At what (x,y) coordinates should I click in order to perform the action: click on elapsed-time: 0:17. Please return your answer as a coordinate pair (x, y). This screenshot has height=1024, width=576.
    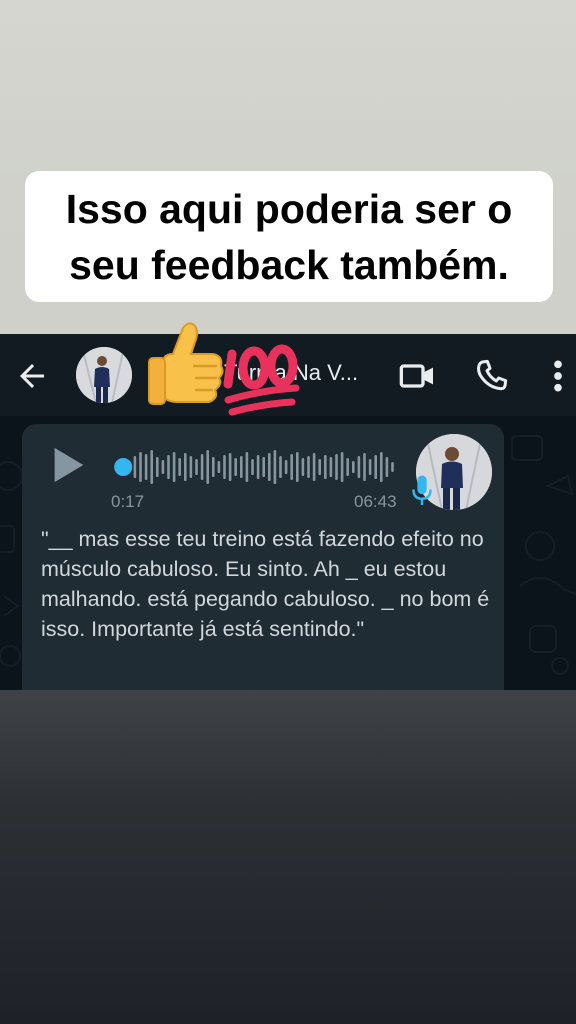
    Looking at the image, I should click on (128, 501).